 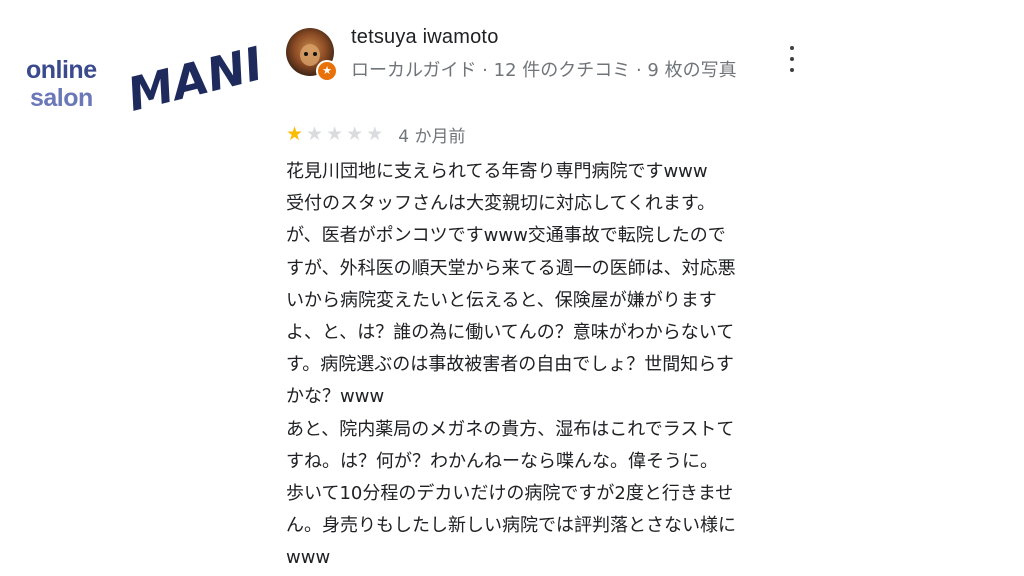 I want to click on review-text-line: すが、外科医の順天堂から来てる週一の医師は、対応悪, so click(x=511, y=268).